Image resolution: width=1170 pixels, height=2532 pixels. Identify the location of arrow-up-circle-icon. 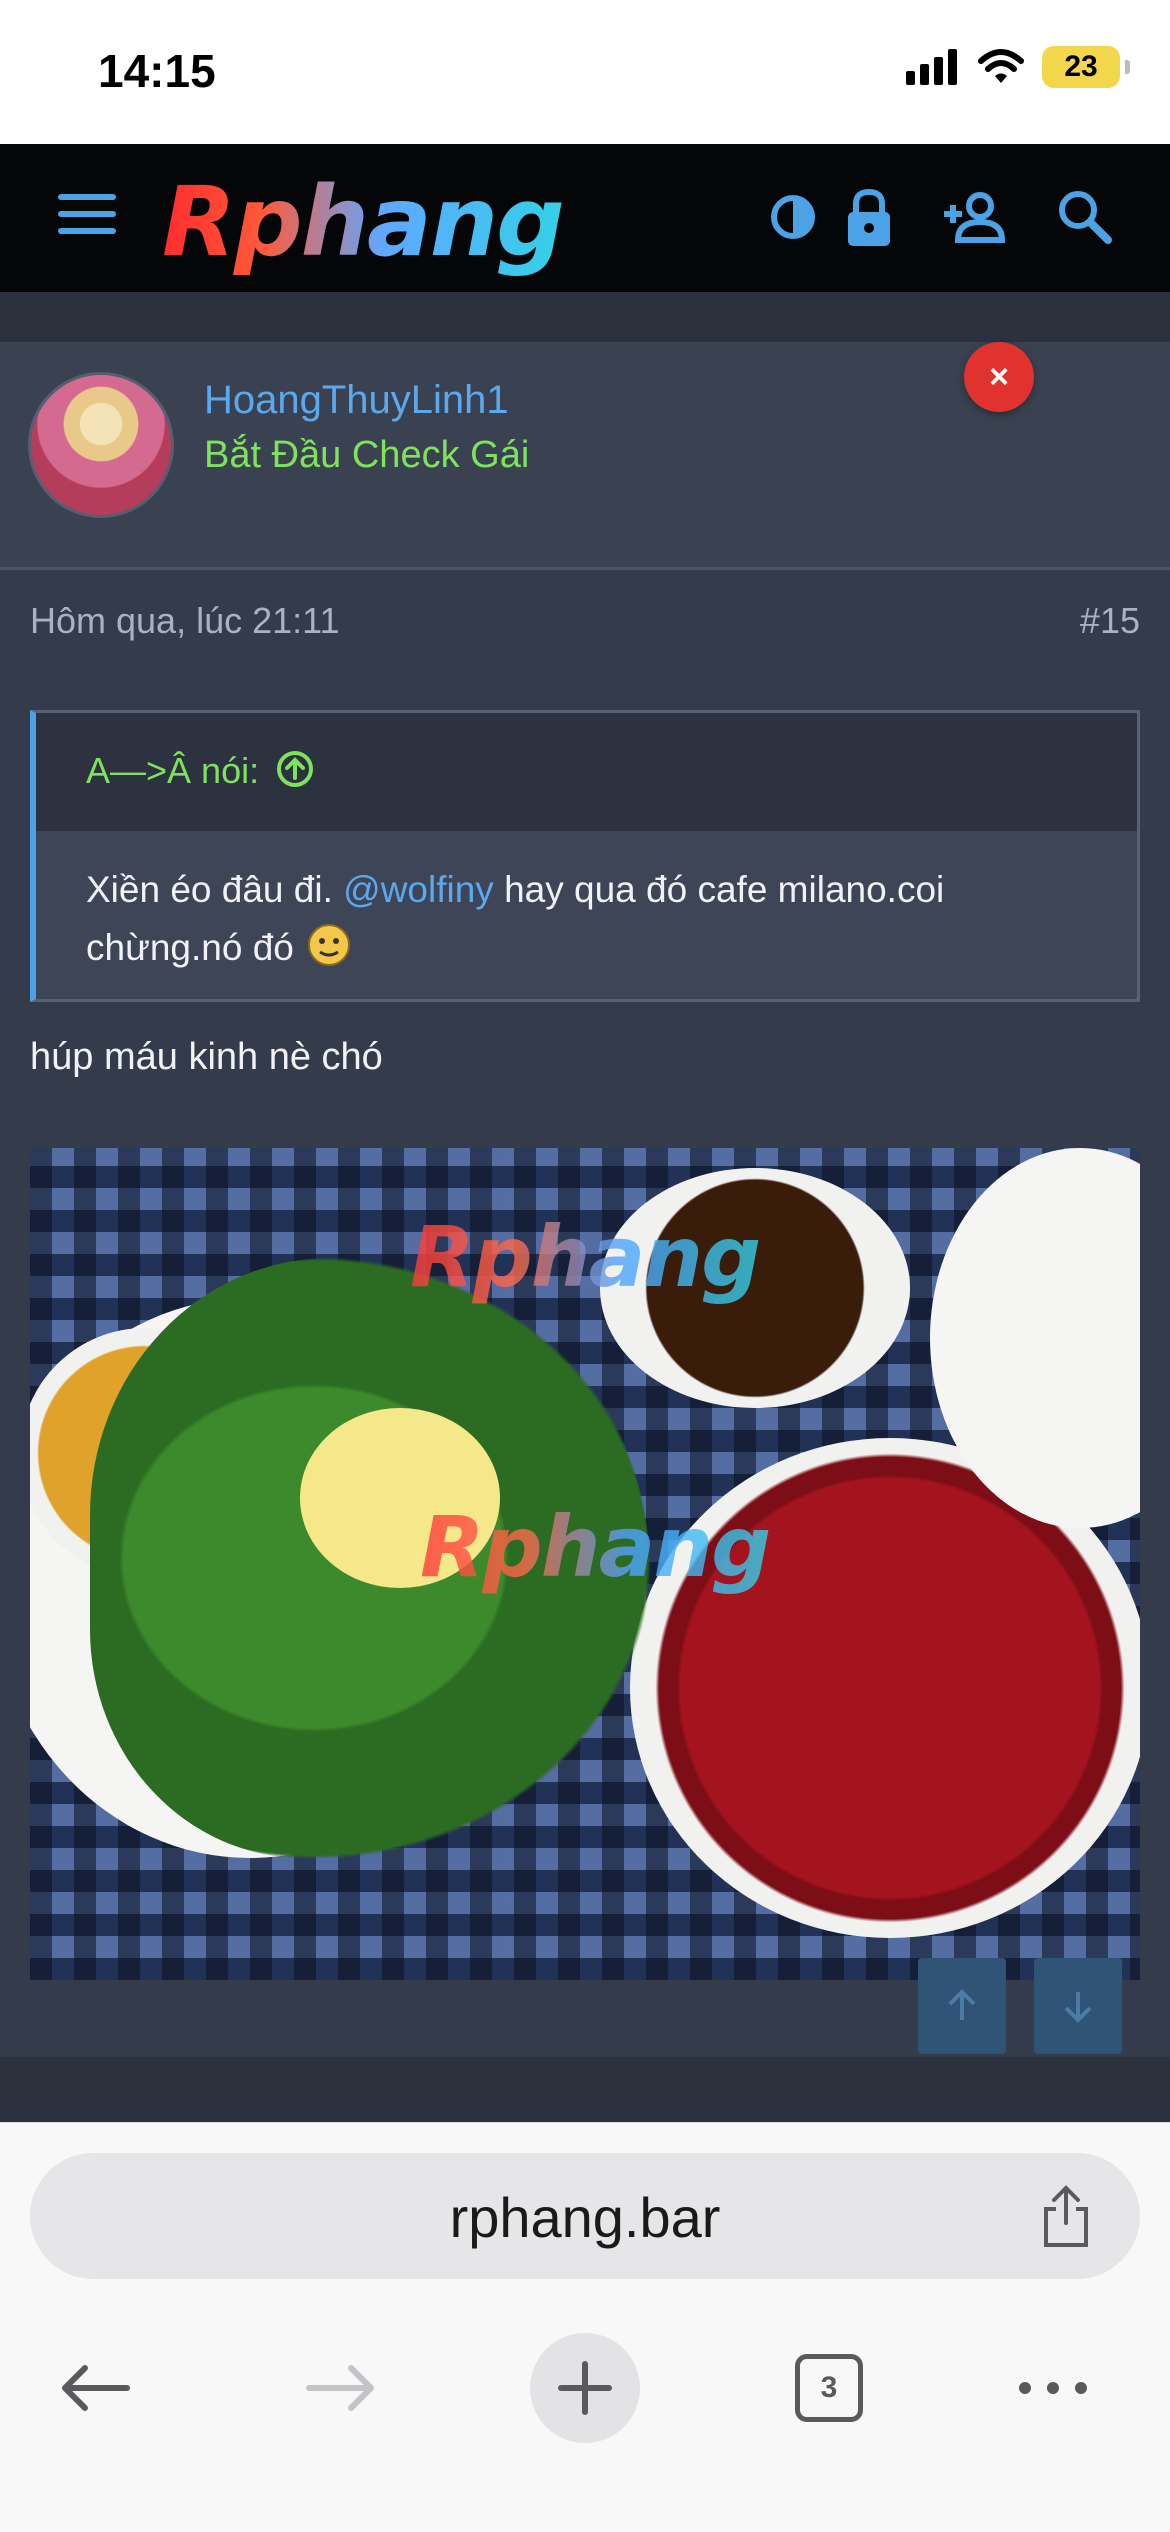
(295, 769).